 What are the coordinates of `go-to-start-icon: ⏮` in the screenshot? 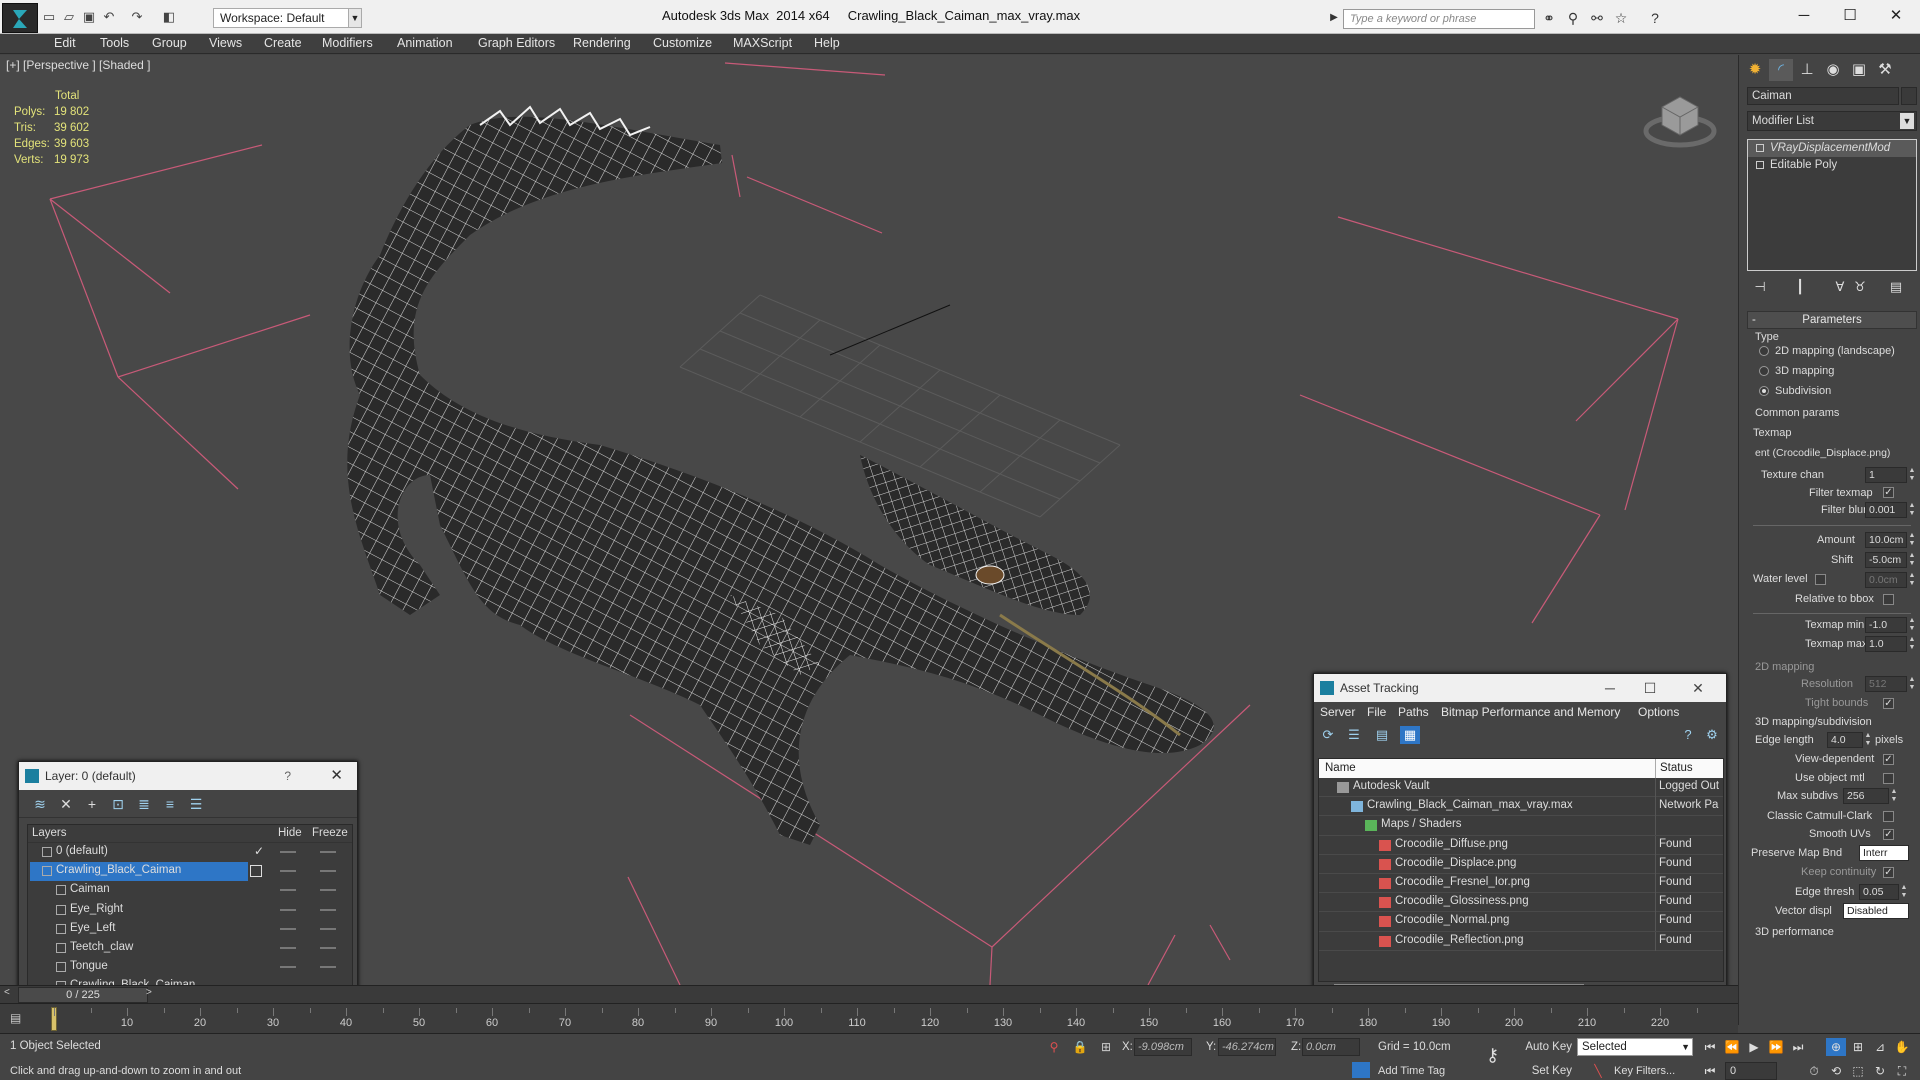 It's located at (1710, 1047).